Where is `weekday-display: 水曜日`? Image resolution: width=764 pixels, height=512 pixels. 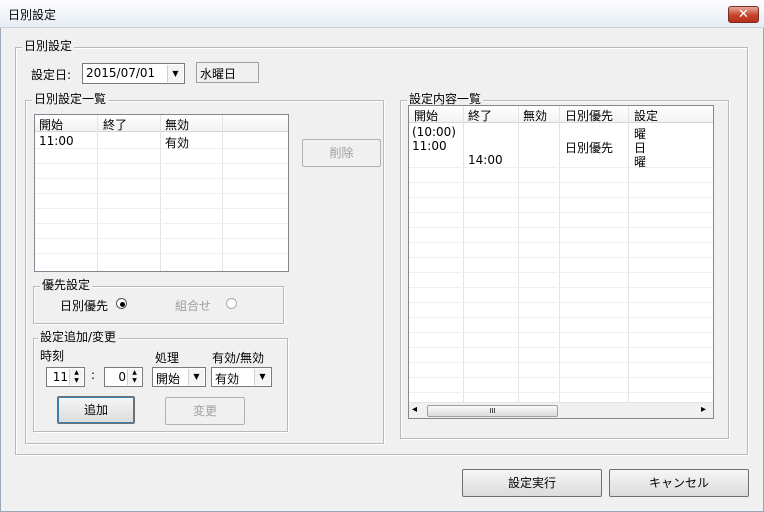
weekday-display: 水曜日 is located at coordinates (227, 72).